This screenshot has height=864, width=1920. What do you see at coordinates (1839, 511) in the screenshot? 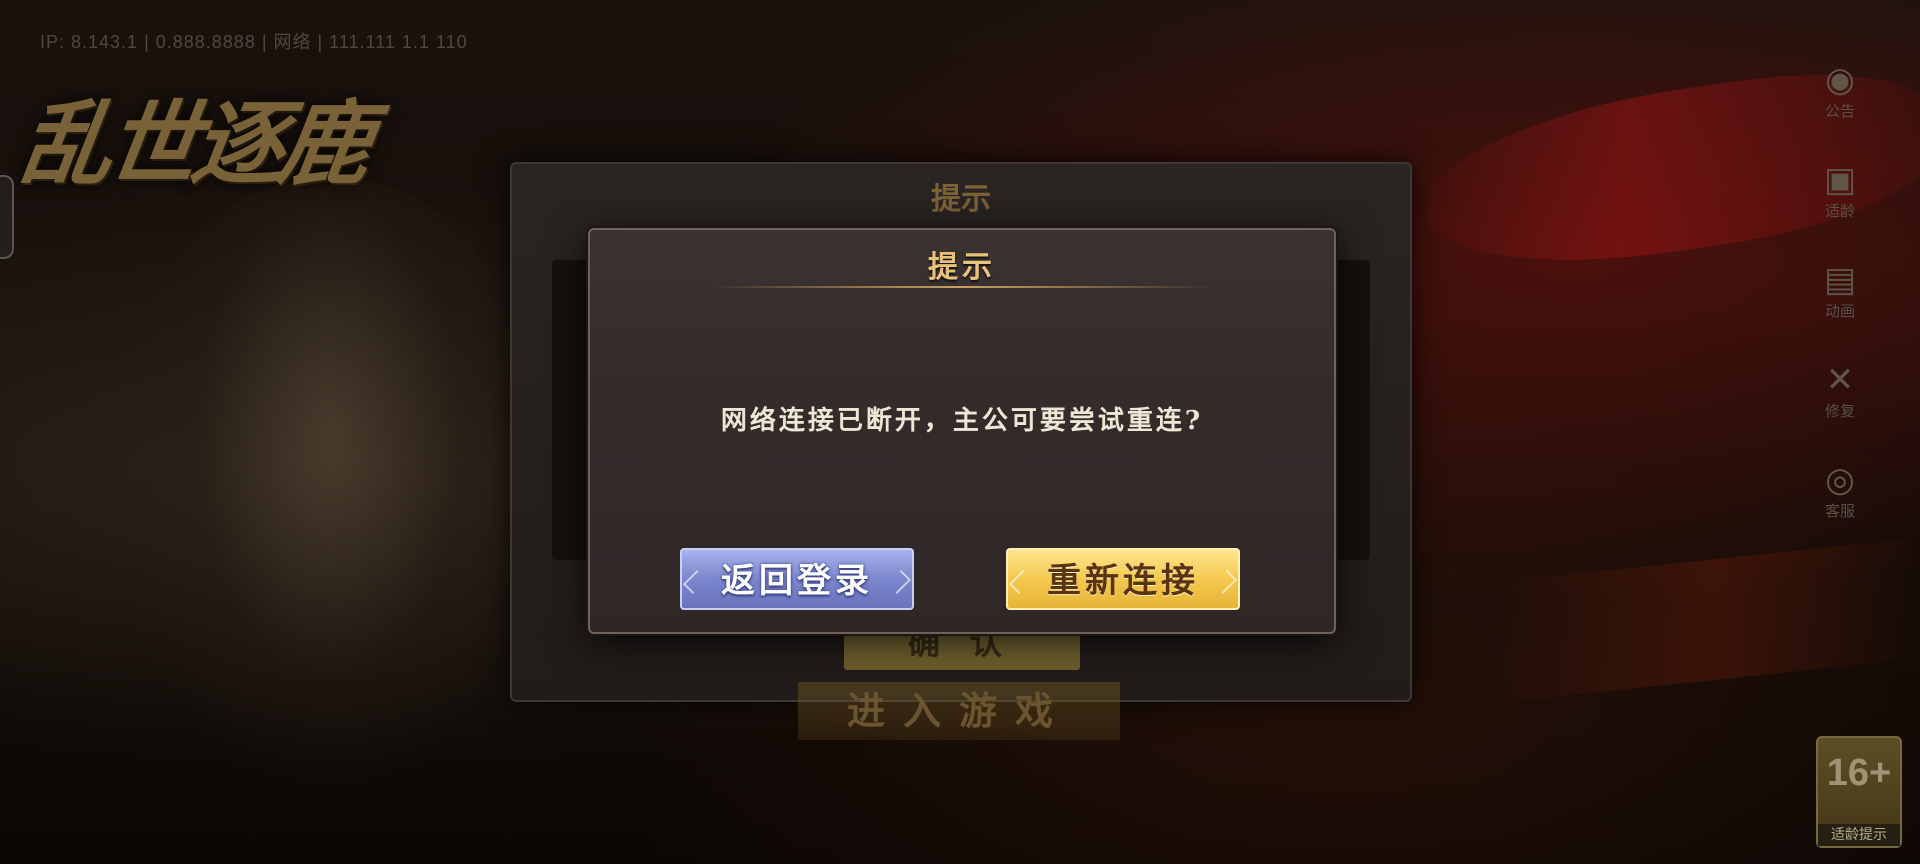
I see `side-item-label: 客服` at bounding box center [1839, 511].